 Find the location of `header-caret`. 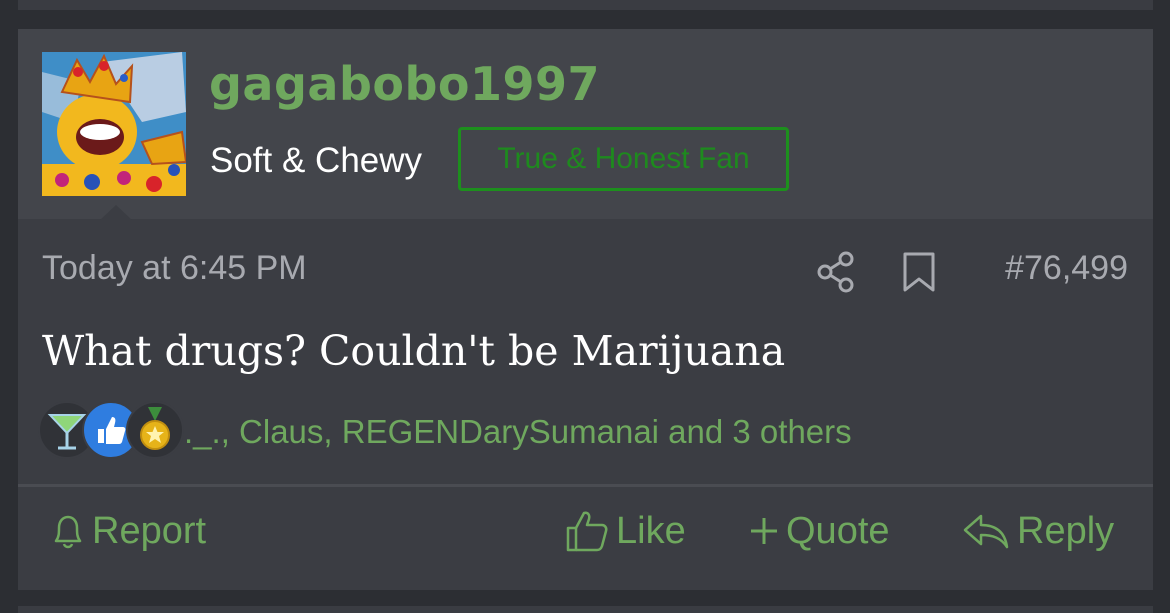

header-caret is located at coordinates (116, 212).